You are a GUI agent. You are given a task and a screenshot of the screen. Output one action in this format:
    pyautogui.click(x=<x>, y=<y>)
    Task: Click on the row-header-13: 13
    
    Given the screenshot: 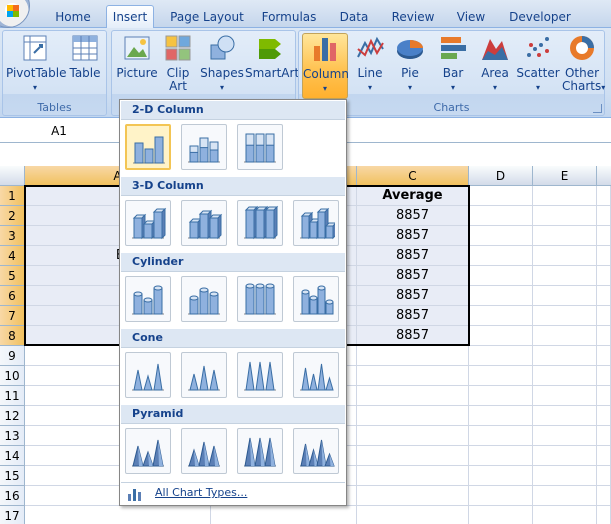 What is the action you would take?
    pyautogui.click(x=12, y=436)
    